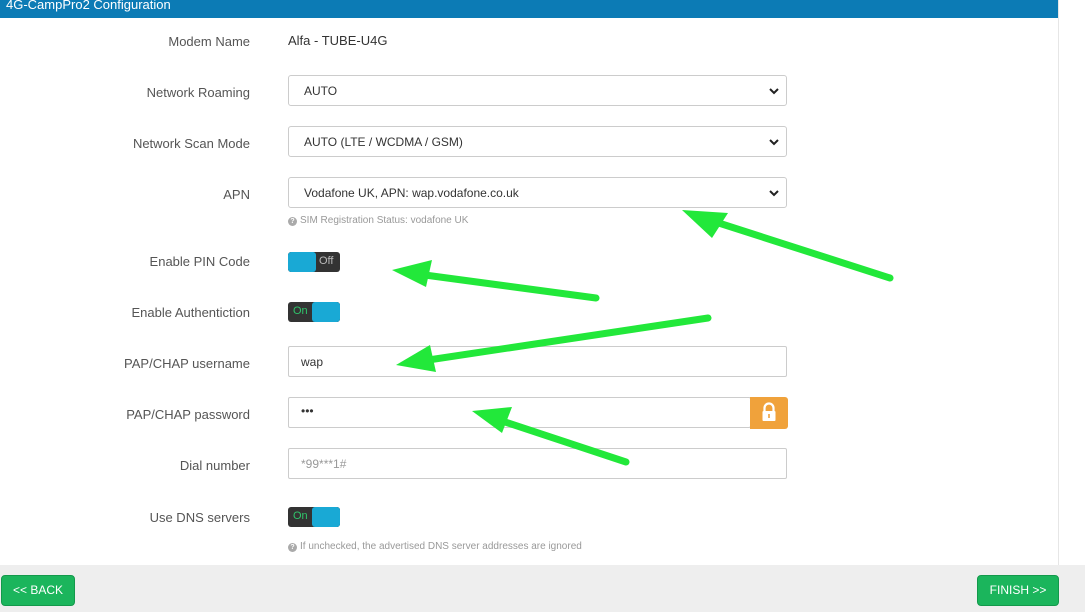 This screenshot has height=612, width=1085. Describe the element at coordinates (537, 192) in the screenshot. I see `apn-select: Vodafone UK, APN: wap.vodafone.co.uk` at that location.